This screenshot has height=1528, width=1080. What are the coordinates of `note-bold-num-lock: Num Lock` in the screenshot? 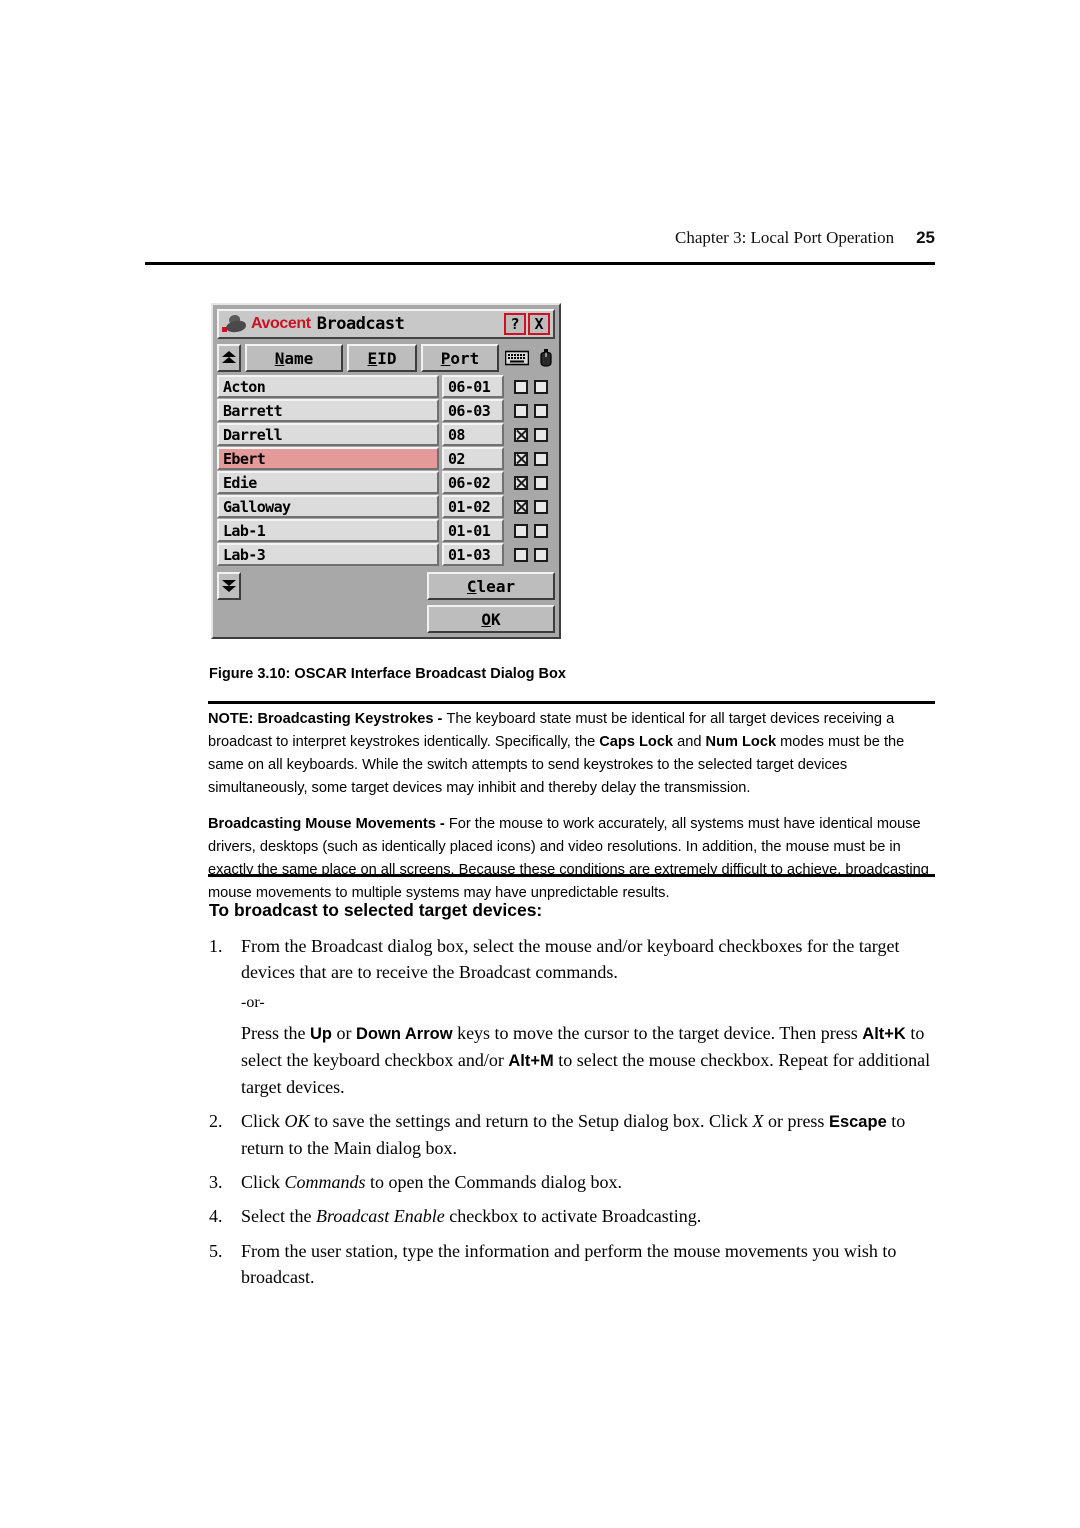 It's located at (741, 742).